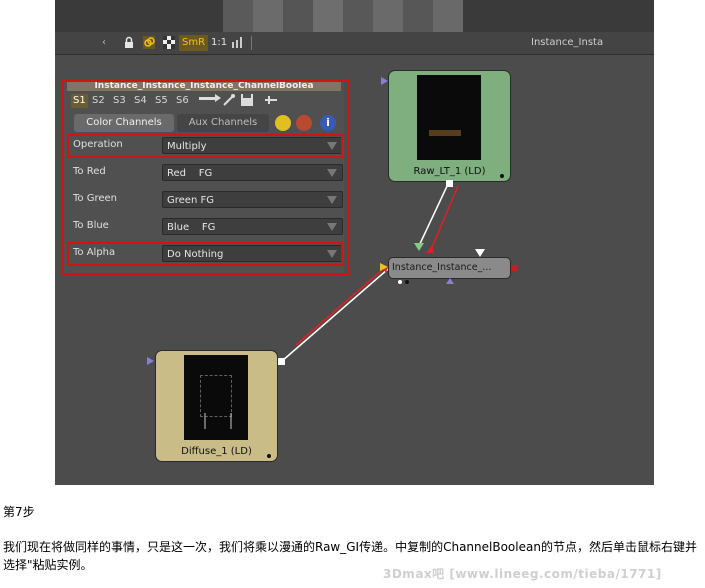 Image resolution: width=705 pixels, height=588 pixels. I want to click on raw-output-port, so click(449, 183).